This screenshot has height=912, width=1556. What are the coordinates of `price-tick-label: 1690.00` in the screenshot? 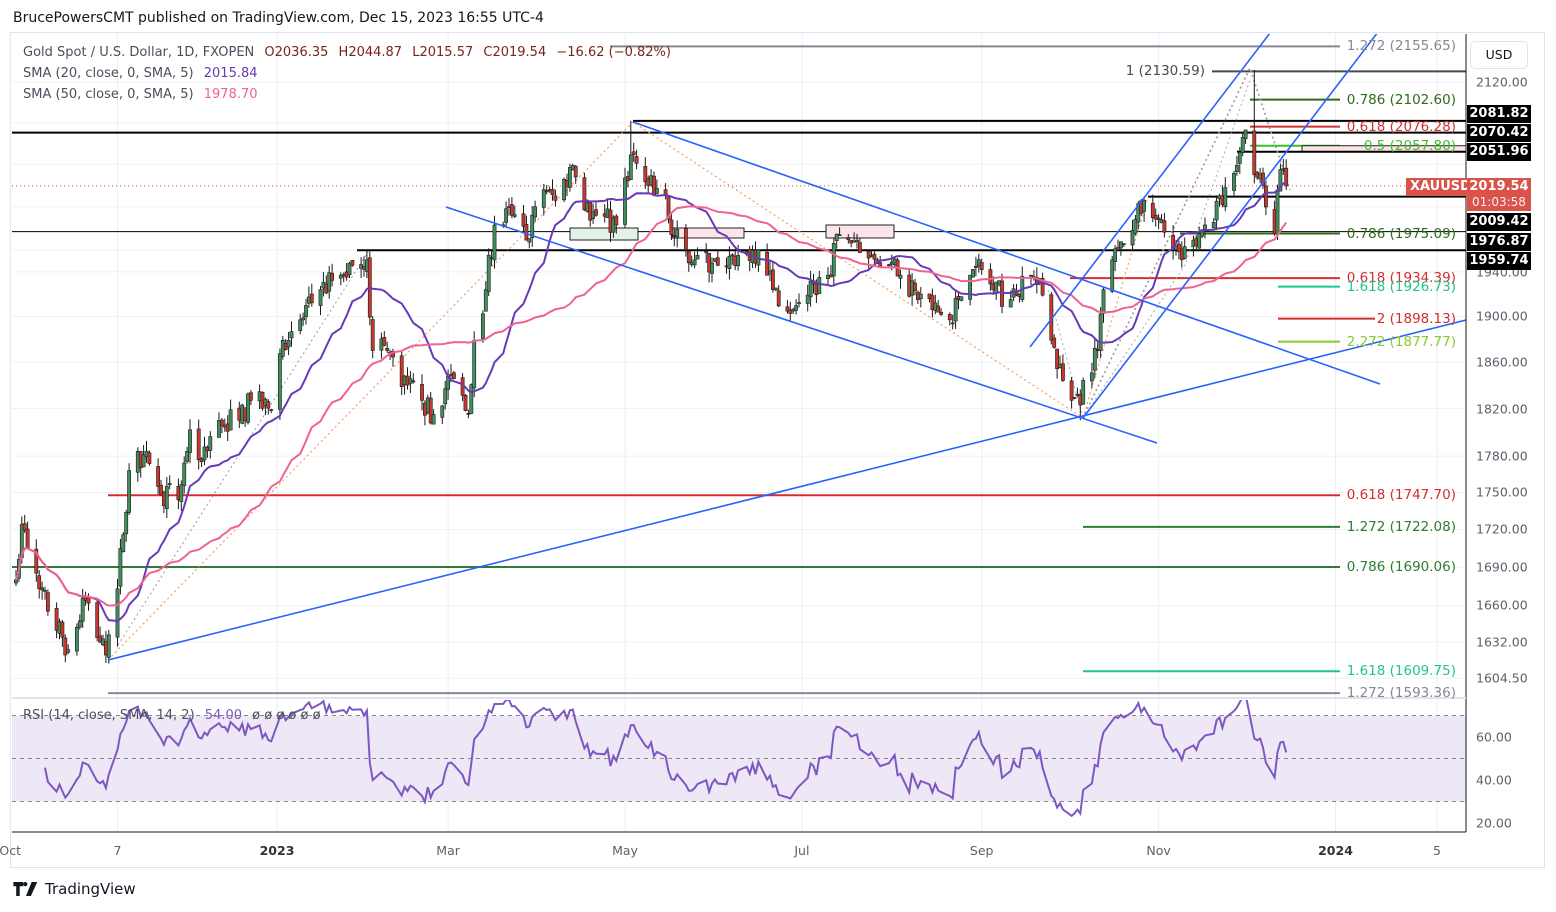 It's located at (1502, 567).